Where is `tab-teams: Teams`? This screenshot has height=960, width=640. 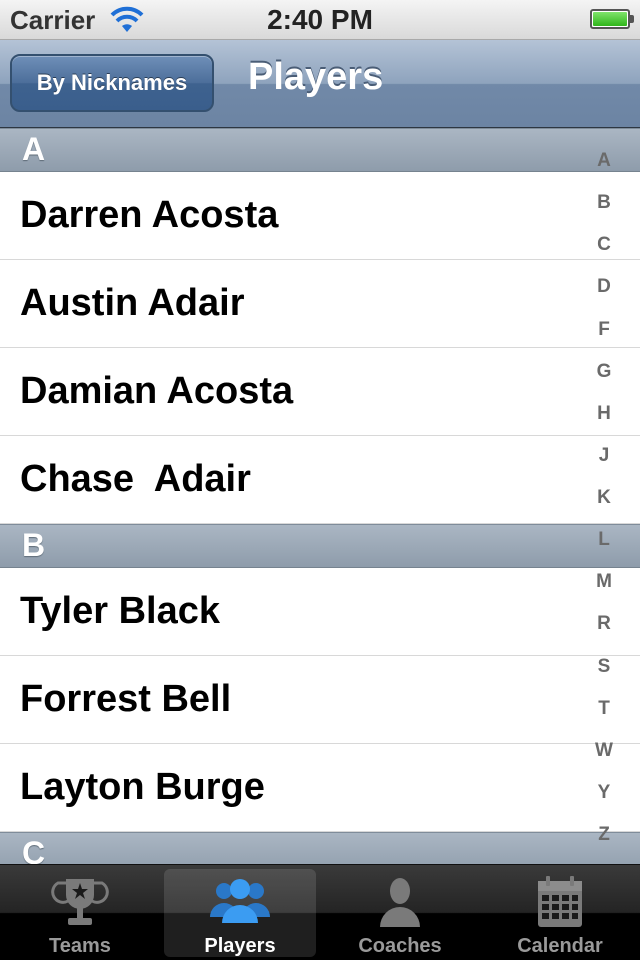
tab-teams: Teams is located at coordinates (80, 913).